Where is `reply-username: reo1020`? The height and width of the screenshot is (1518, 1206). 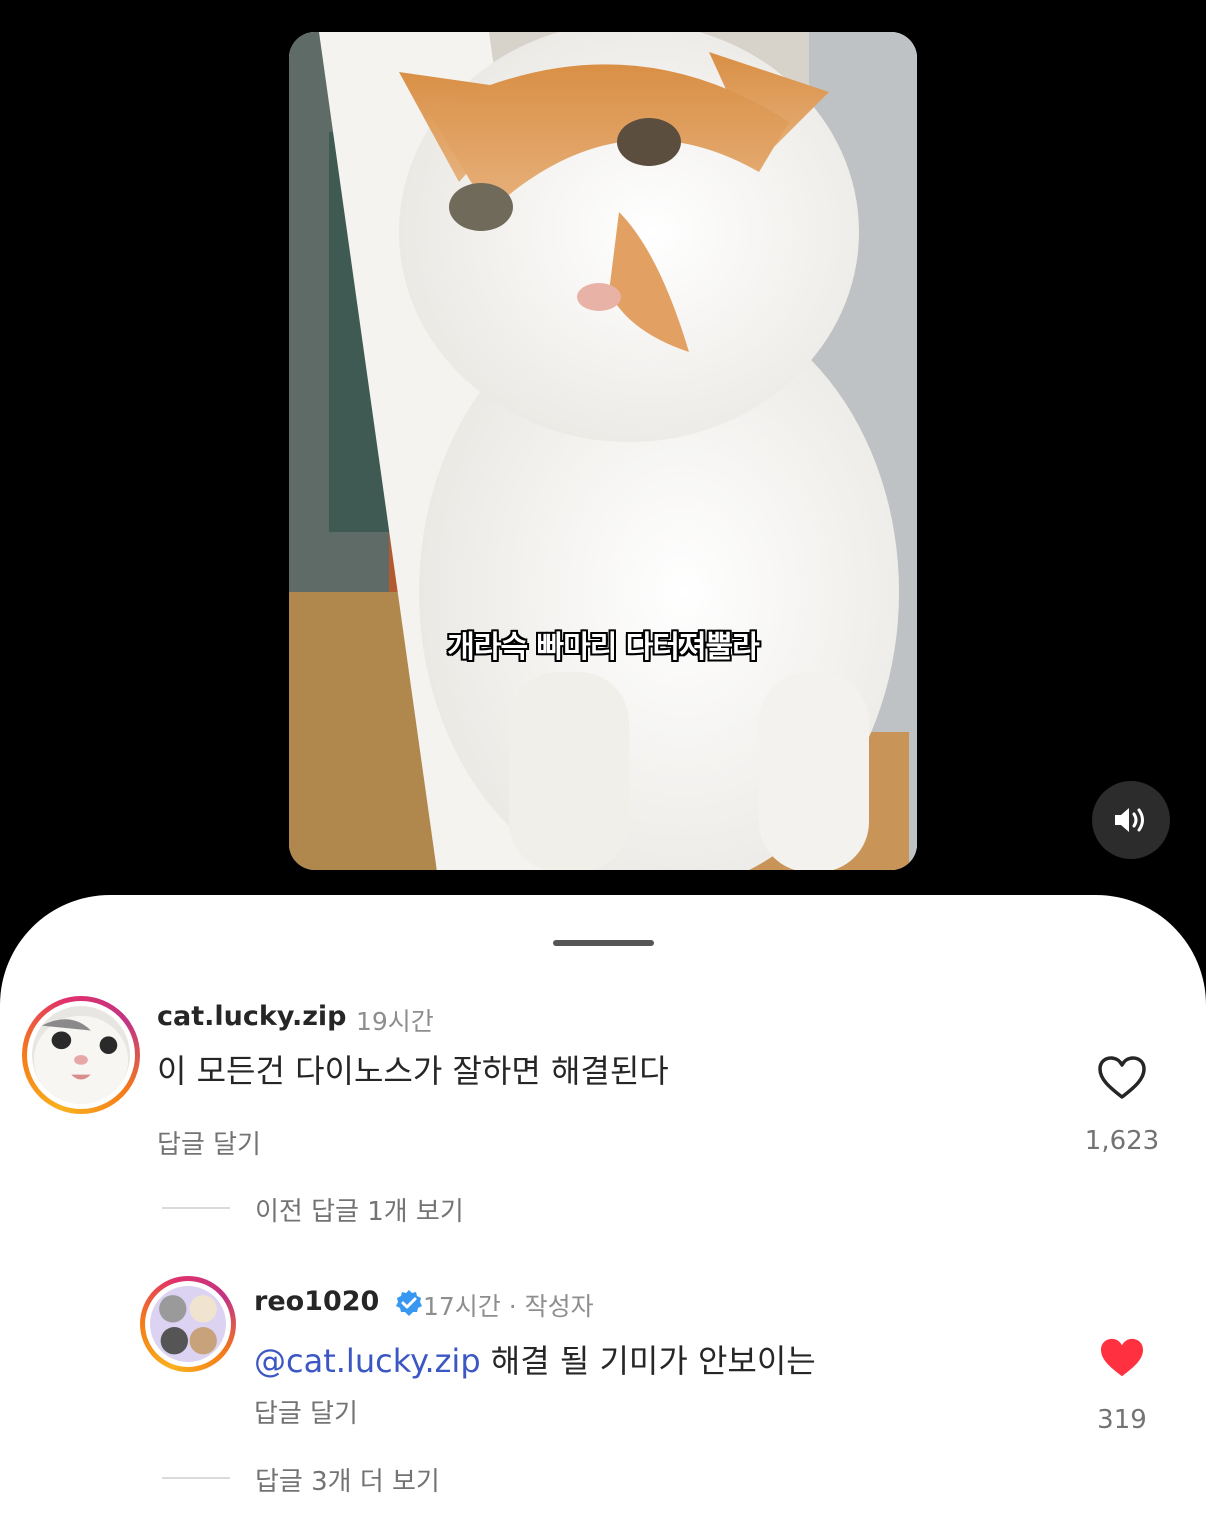 reply-username: reo1020 is located at coordinates (338, 1301).